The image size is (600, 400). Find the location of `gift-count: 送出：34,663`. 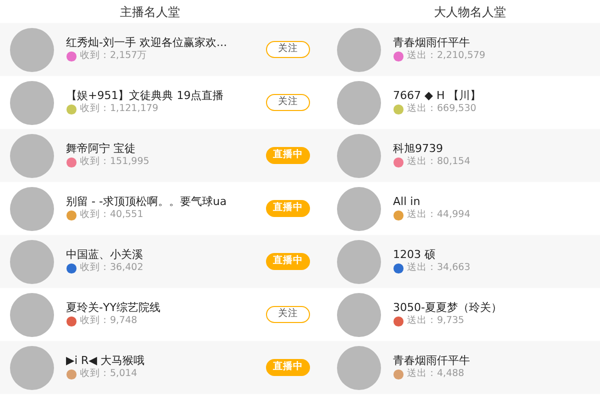

gift-count: 送出：34,663 is located at coordinates (438, 268).